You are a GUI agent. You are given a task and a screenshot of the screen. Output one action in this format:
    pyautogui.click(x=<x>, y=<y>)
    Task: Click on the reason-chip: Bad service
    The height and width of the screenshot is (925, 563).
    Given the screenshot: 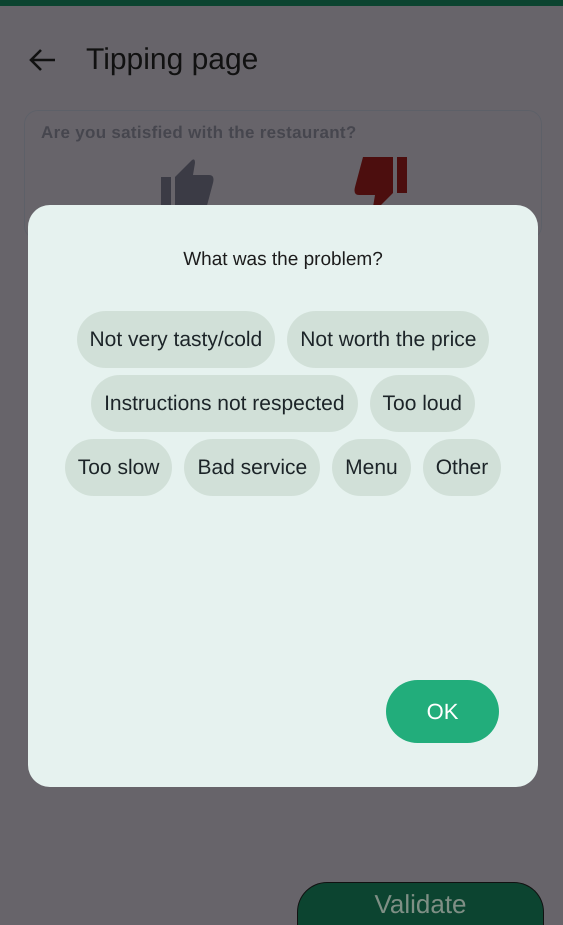 What is the action you would take?
    pyautogui.click(x=252, y=467)
    